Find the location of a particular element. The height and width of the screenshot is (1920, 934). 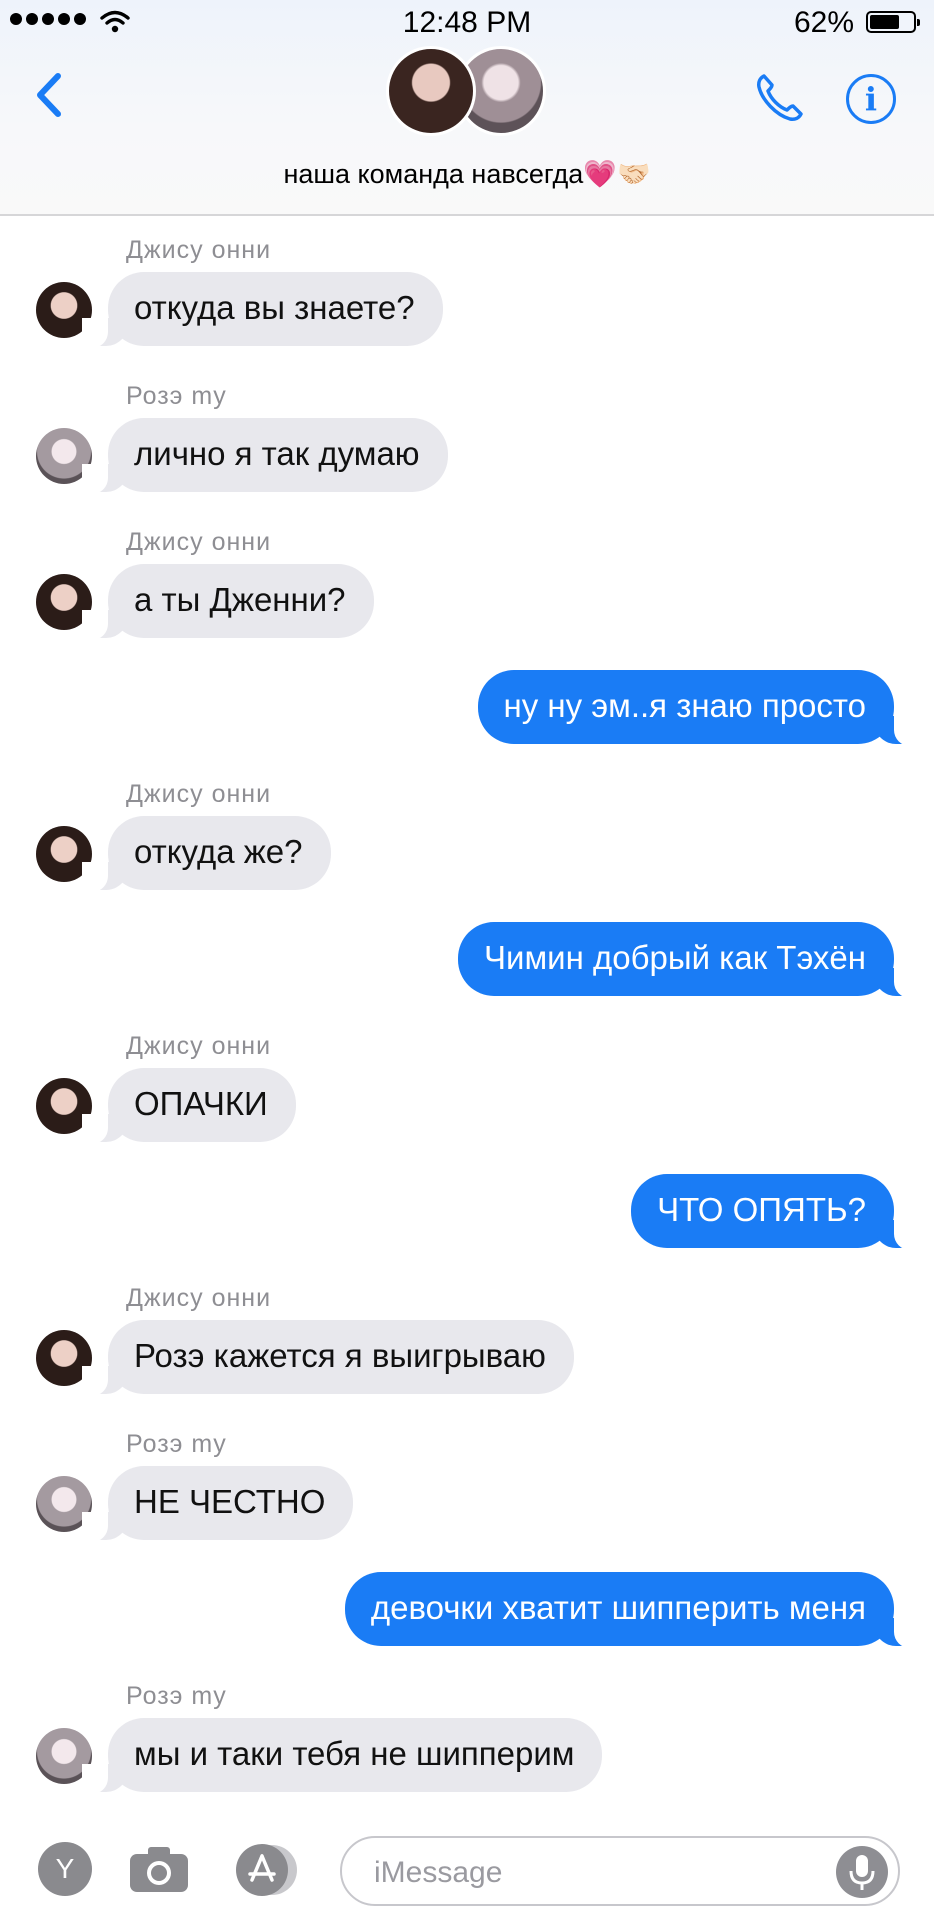

incoming-message-bubble: откуда же? is located at coordinates (206, 854).